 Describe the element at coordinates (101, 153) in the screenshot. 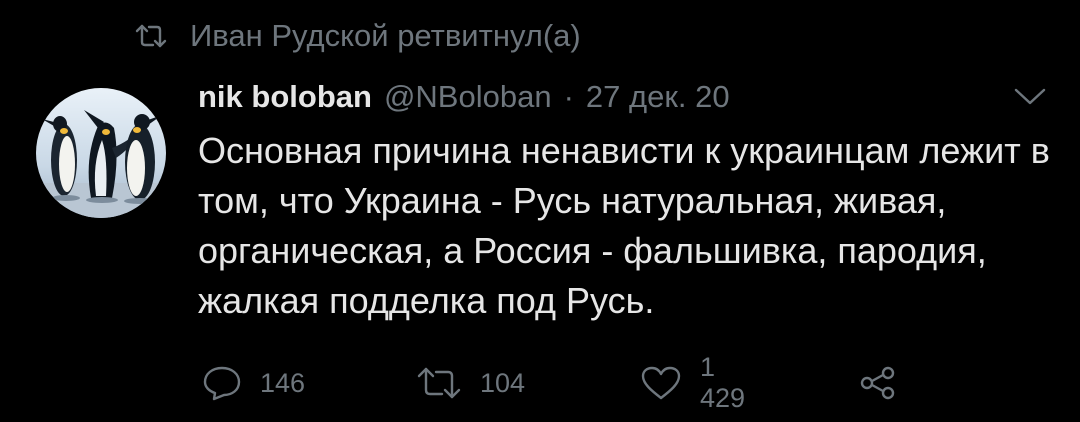

I see `avatar` at that location.